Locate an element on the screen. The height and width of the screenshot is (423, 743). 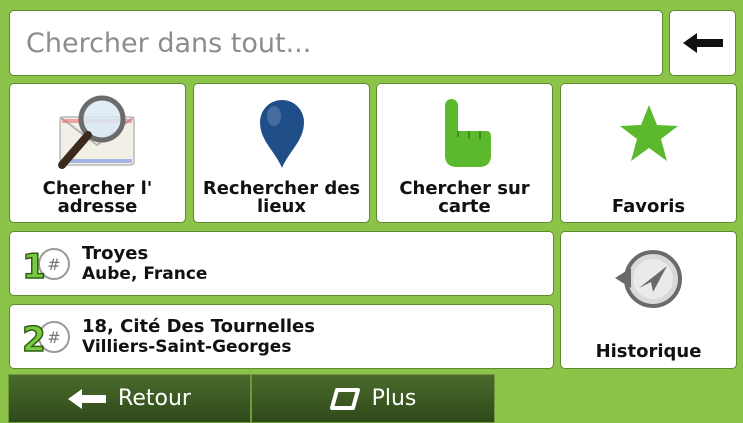
favorites-button: Favoris is located at coordinates (648, 153).